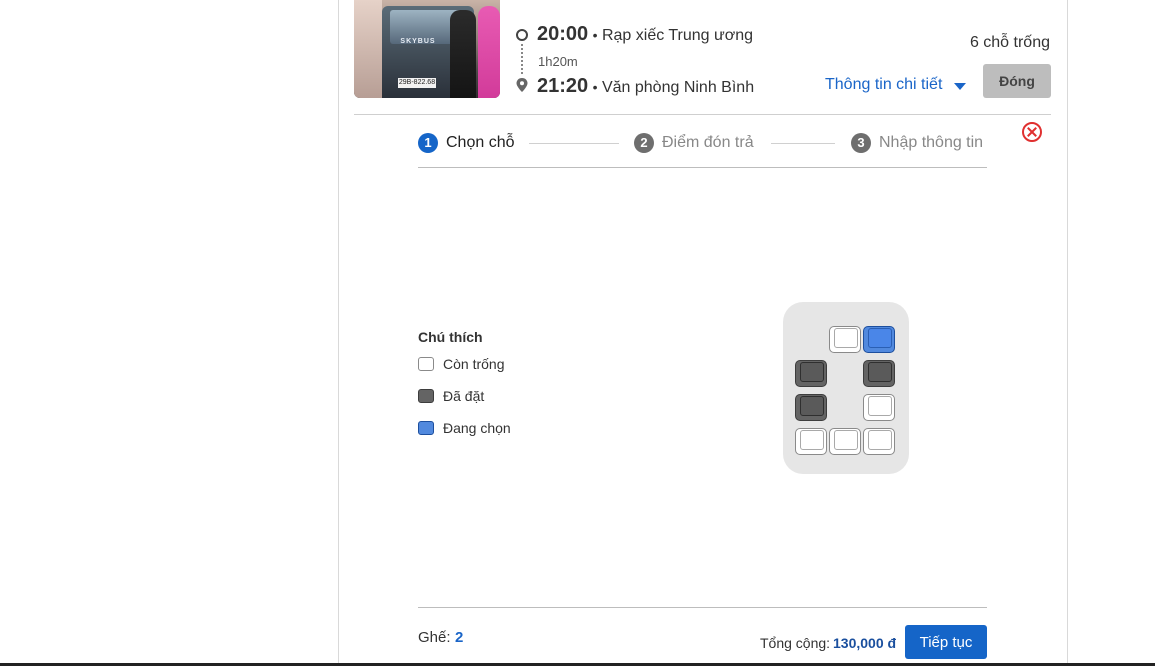 The height and width of the screenshot is (666, 1155). Describe the element at coordinates (338, 333) in the screenshot. I see `card-left-border` at that location.